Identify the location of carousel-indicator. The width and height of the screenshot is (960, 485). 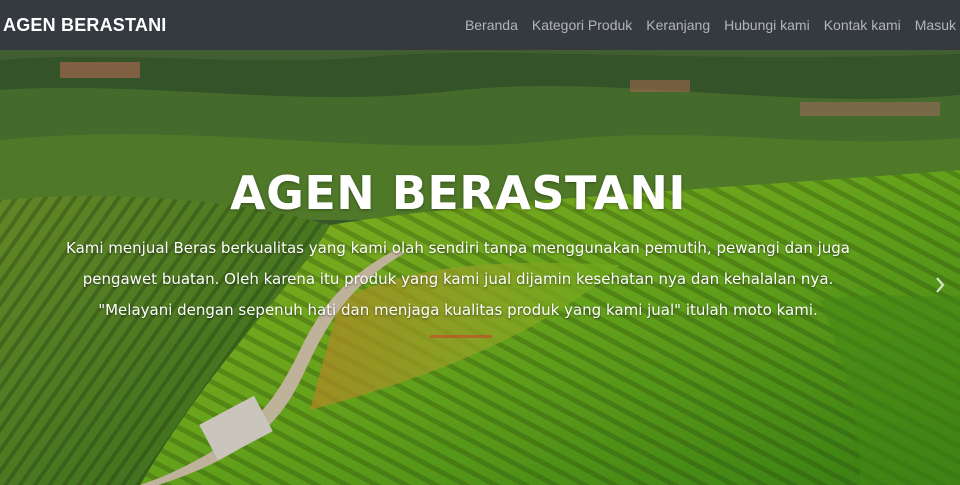
(461, 336).